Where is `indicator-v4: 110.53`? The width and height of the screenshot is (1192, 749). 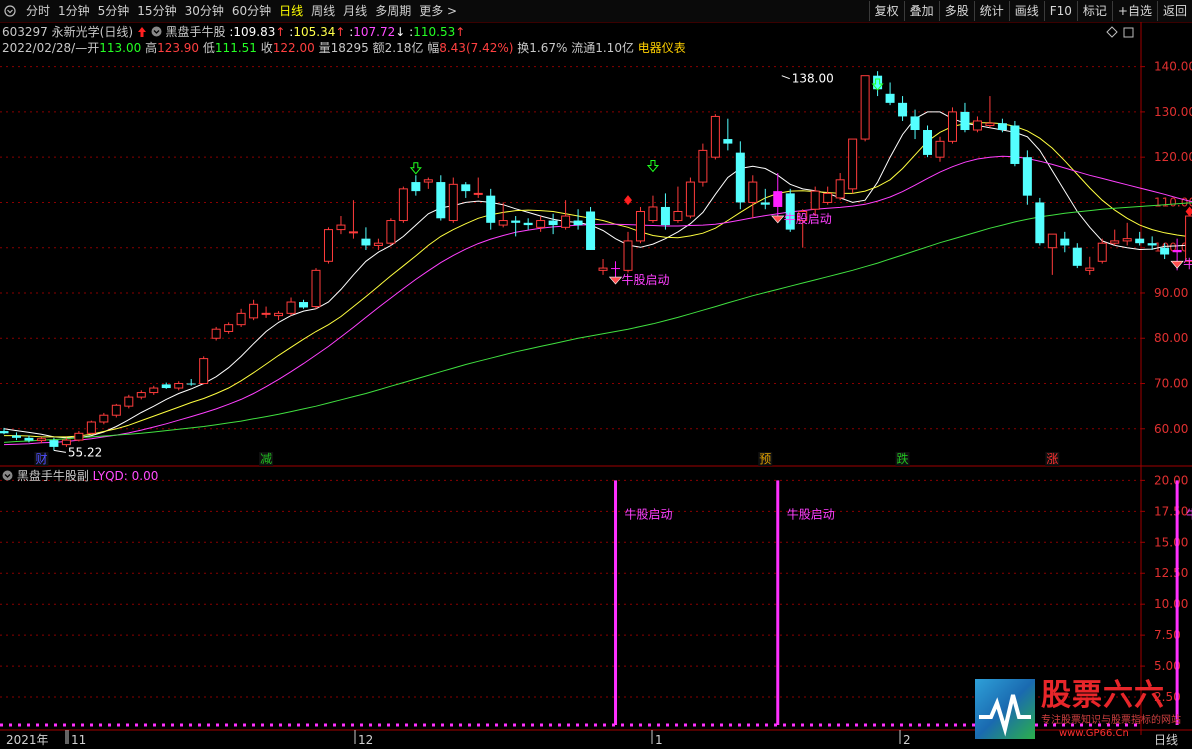
indicator-v4: 110.53 is located at coordinates (434, 32).